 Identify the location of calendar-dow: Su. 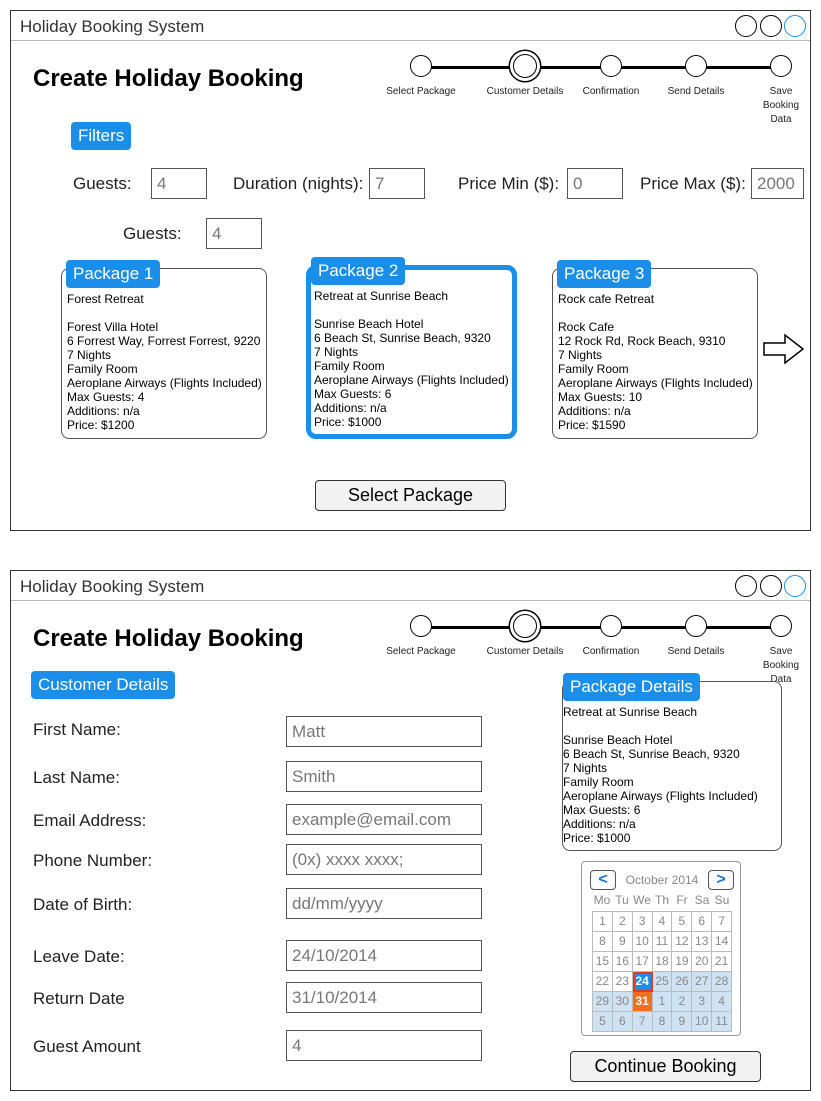
(722, 900).